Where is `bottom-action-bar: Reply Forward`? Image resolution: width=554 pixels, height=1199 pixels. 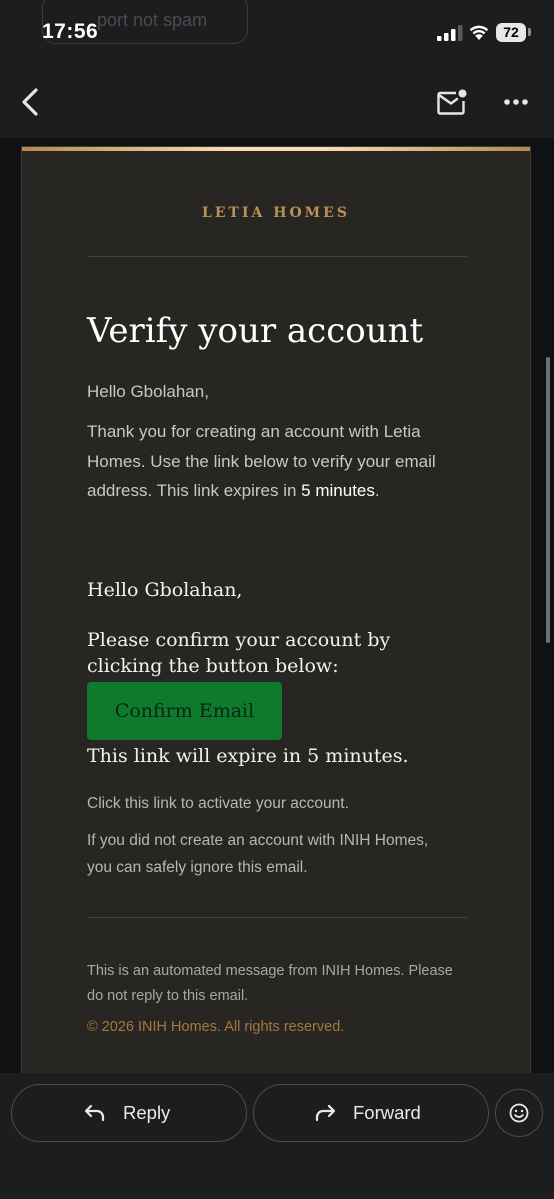 bottom-action-bar: Reply Forward is located at coordinates (277, 1136).